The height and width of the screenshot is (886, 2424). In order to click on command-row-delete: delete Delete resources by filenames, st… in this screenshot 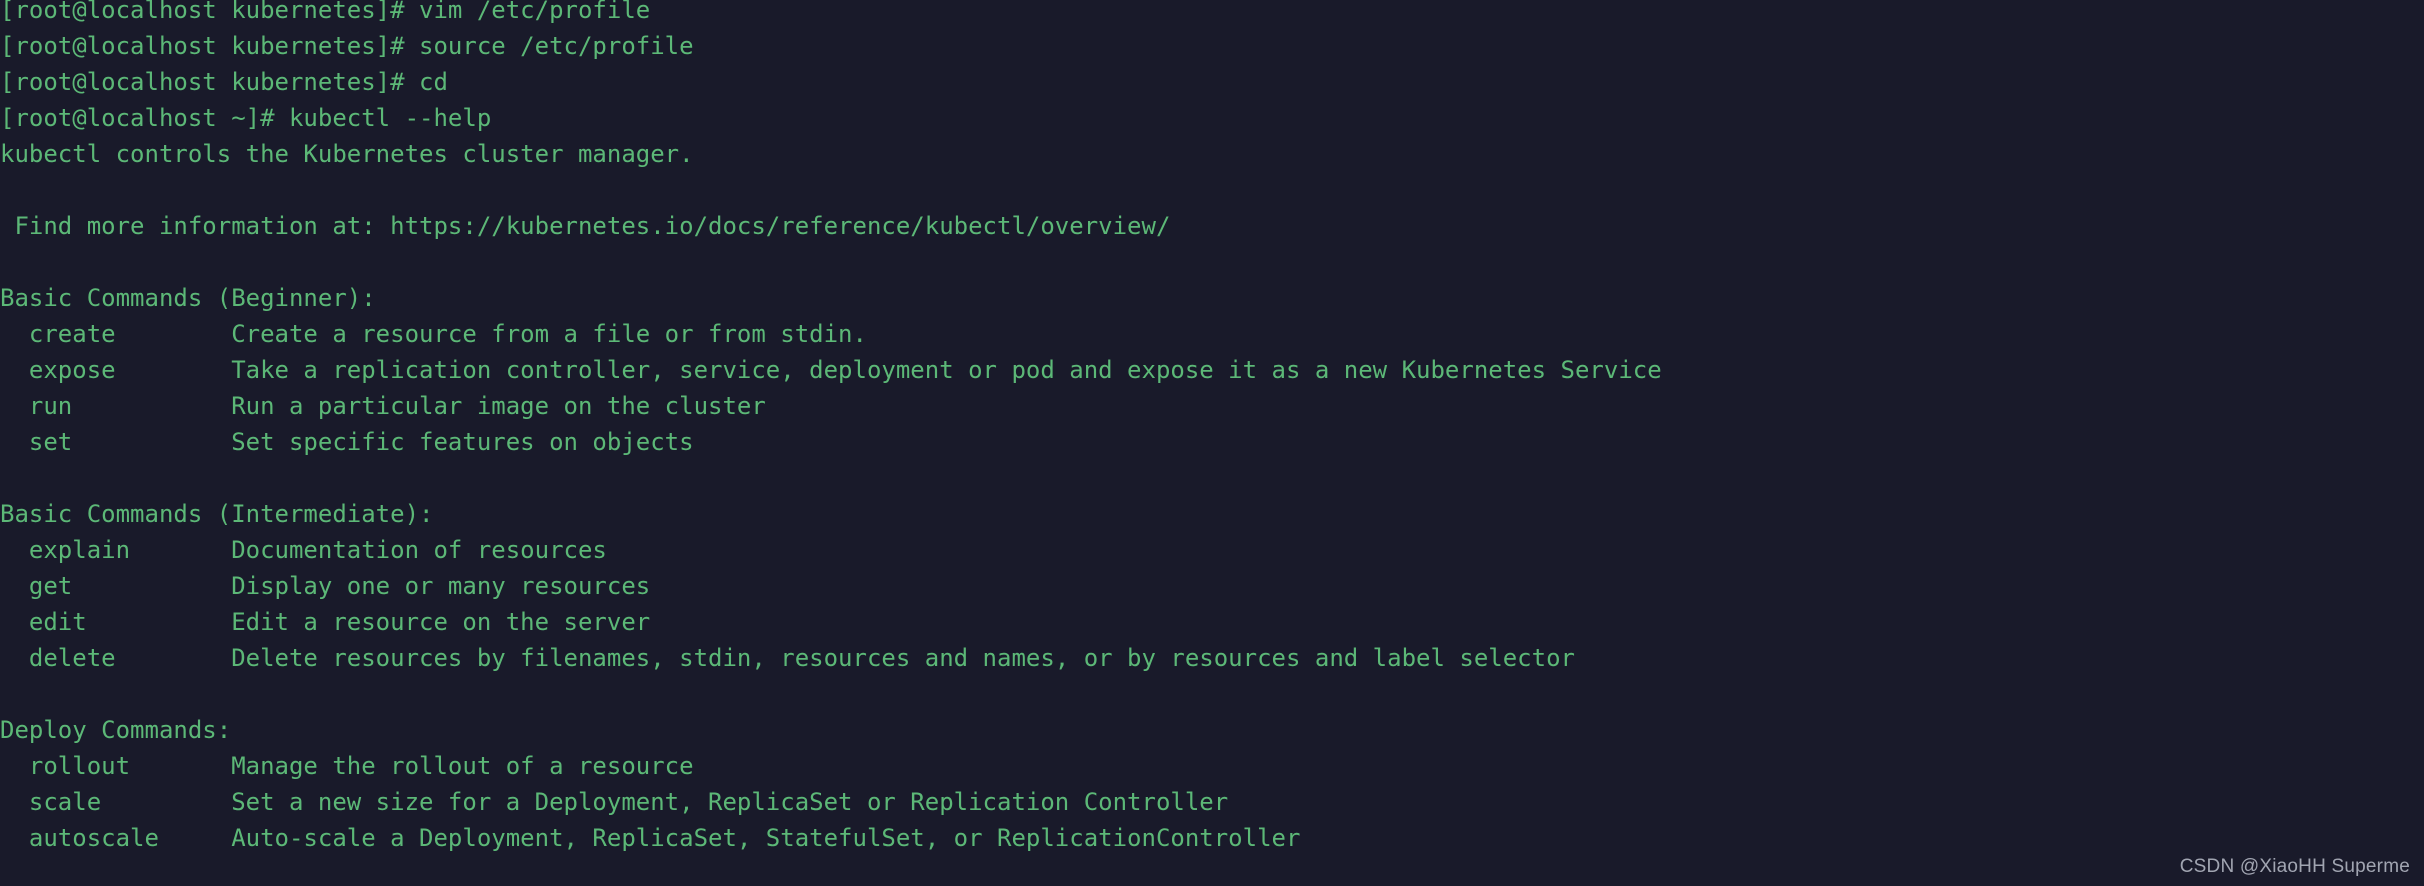, I will do `click(787, 658)`.